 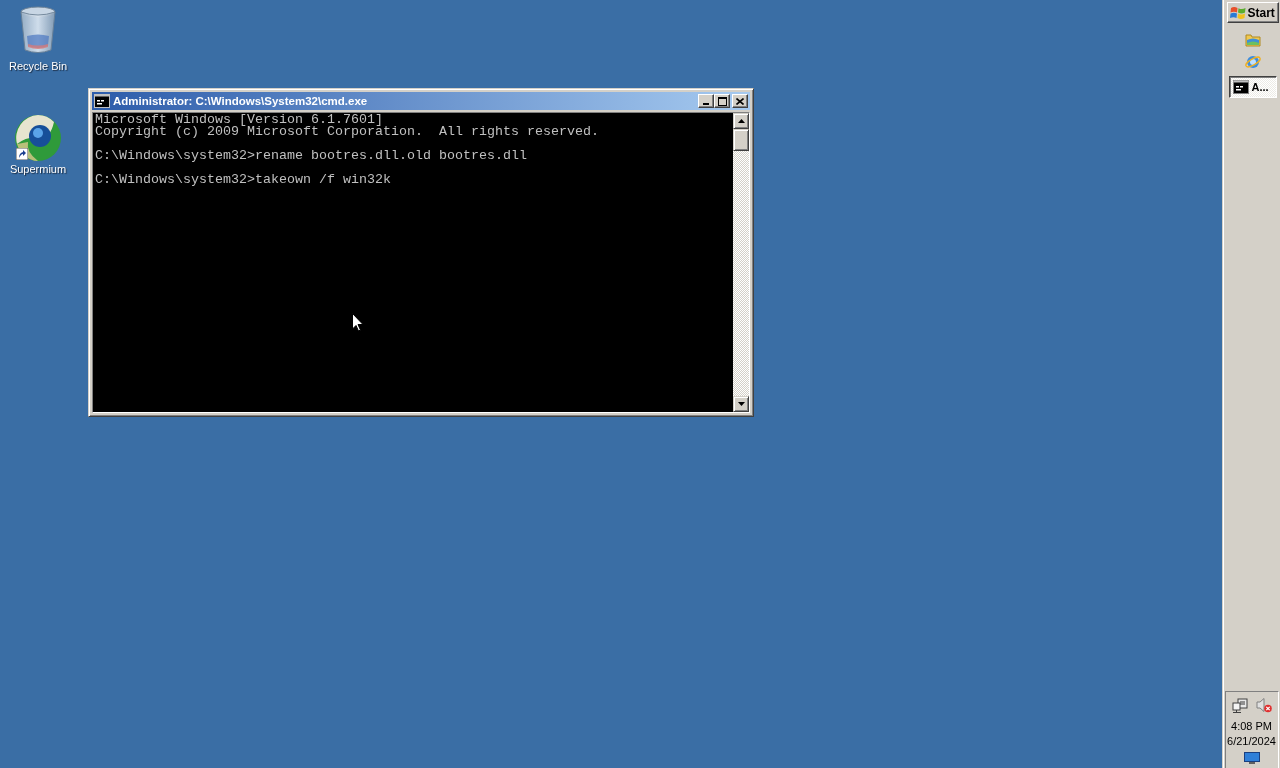 I want to click on mouse-pointer-icon, so click(x=358, y=322).